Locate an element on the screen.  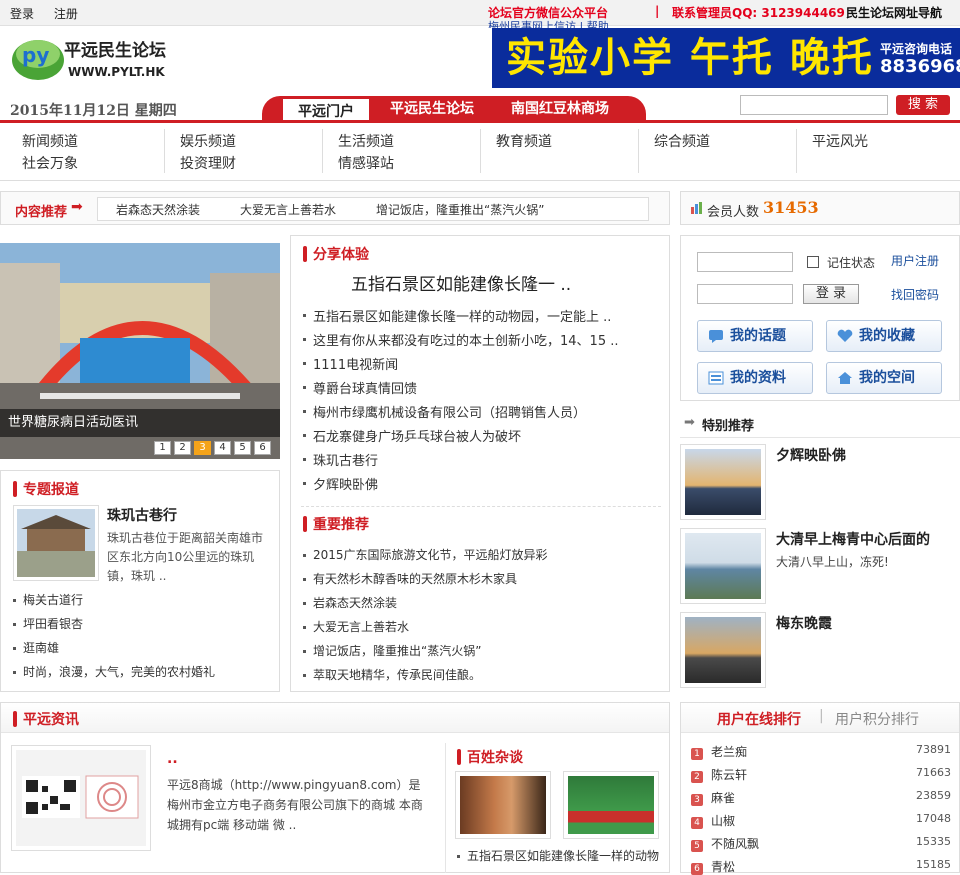
special-item-title: 梅东晚霞 is located at coordinates (804, 623).